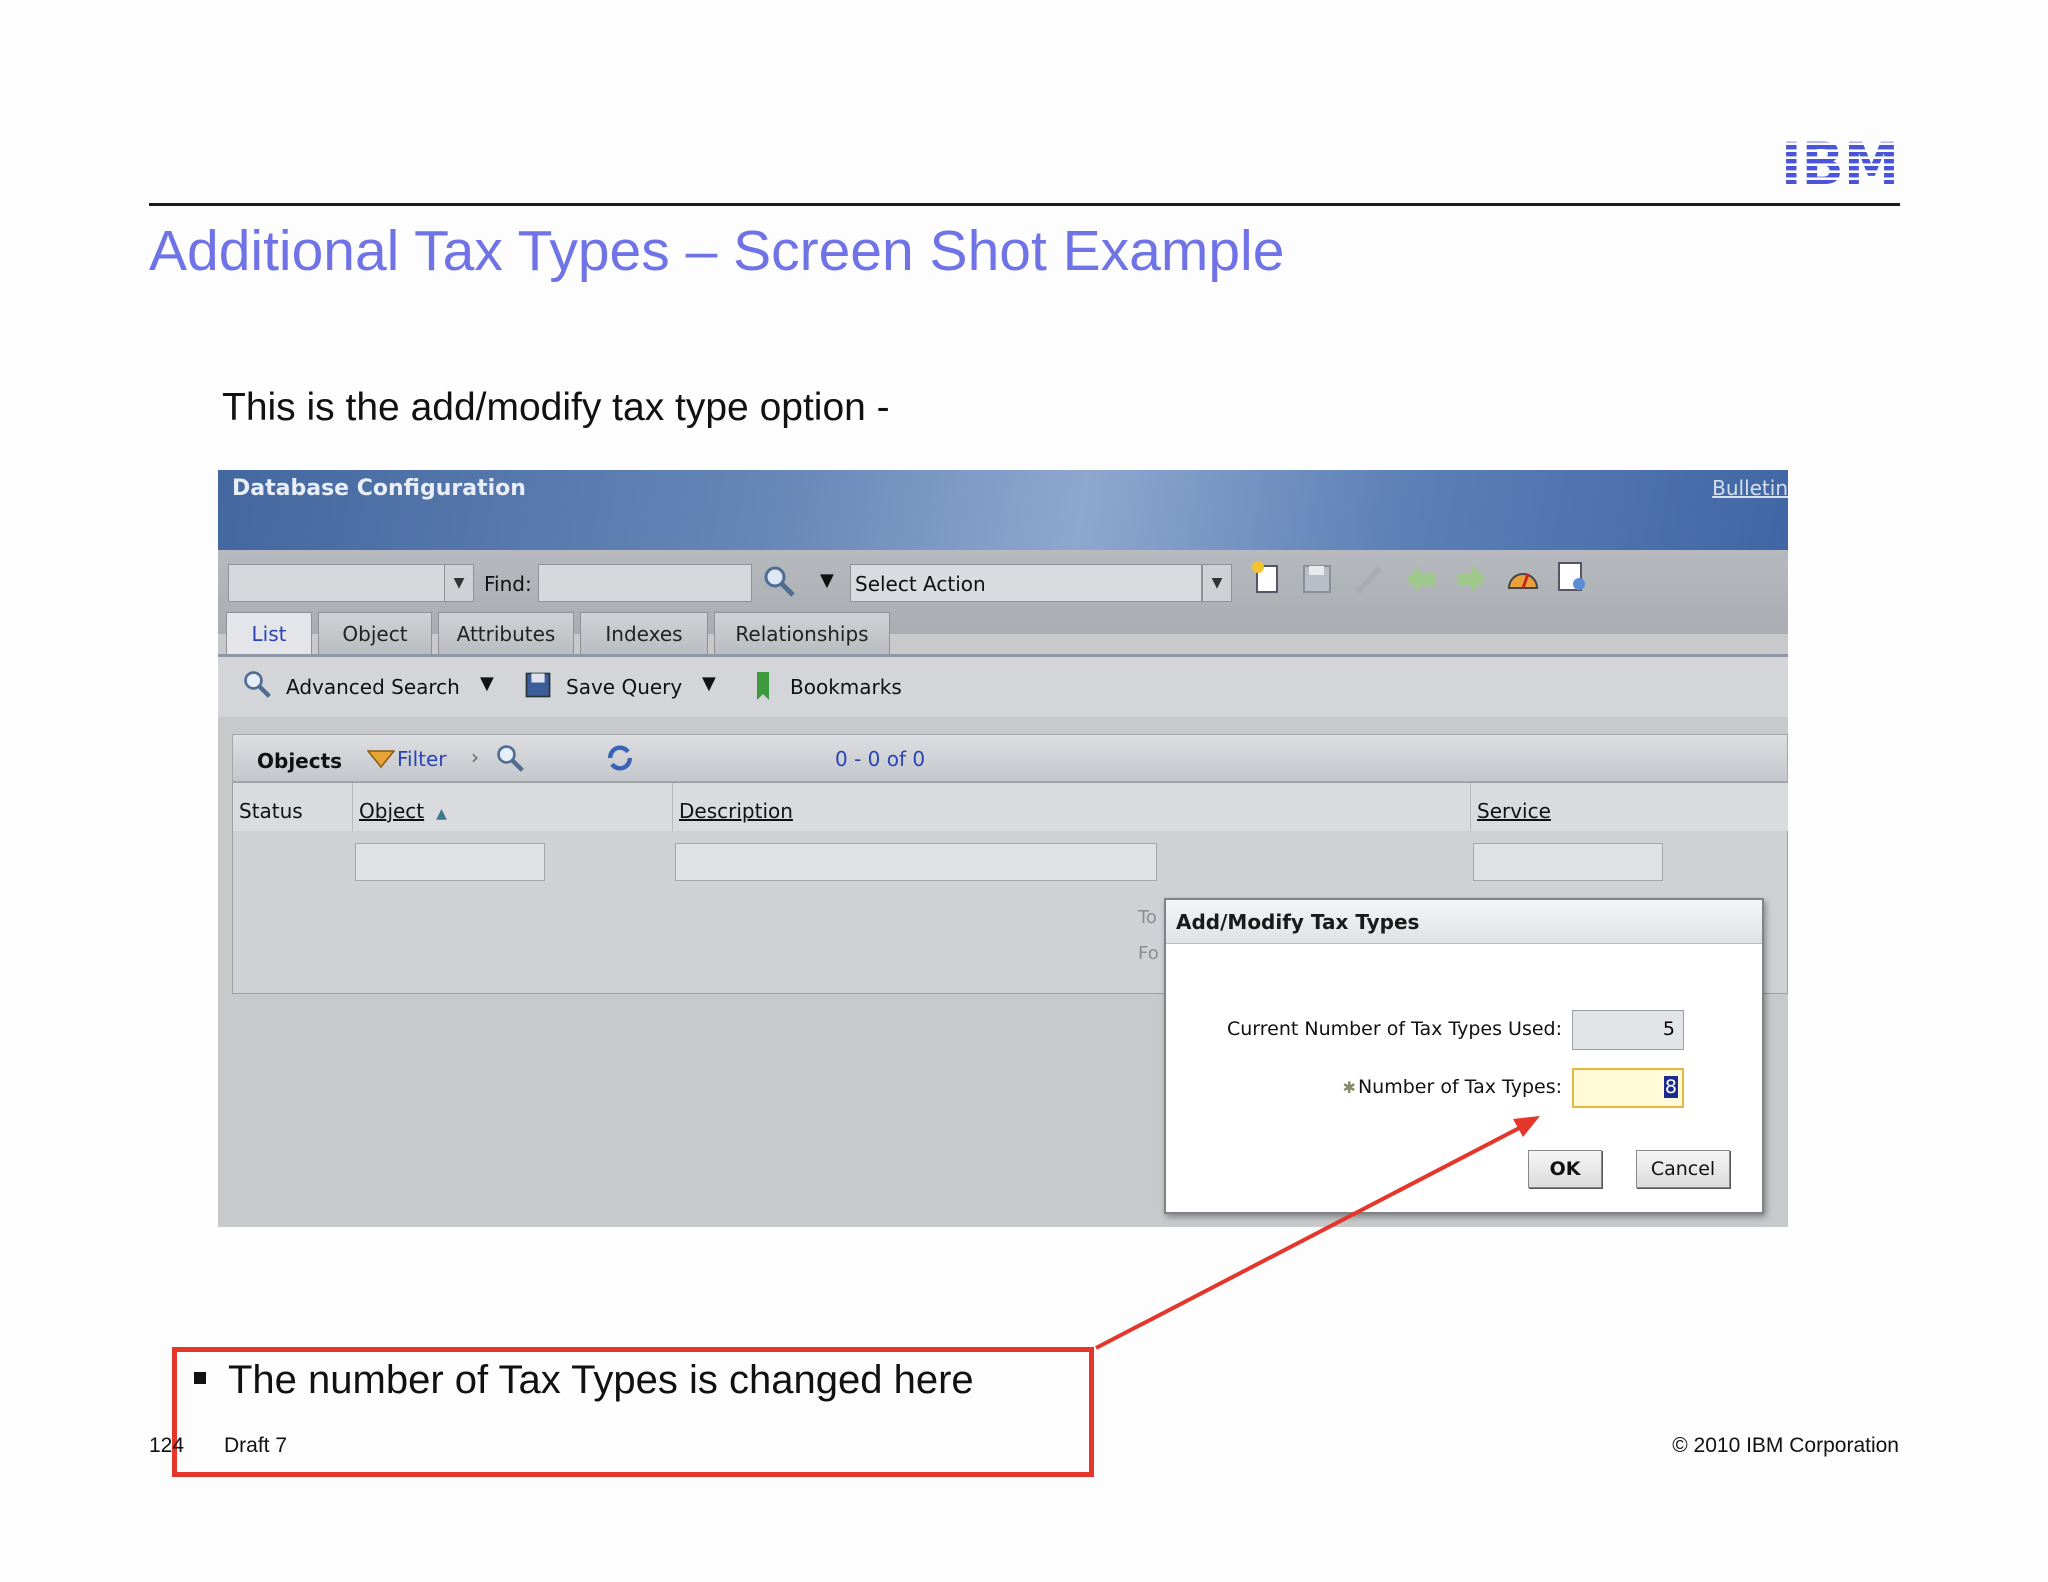 Image resolution: width=2048 pixels, height=1582 pixels. What do you see at coordinates (1565, 1169) in the screenshot?
I see `ok-button: OK` at bounding box center [1565, 1169].